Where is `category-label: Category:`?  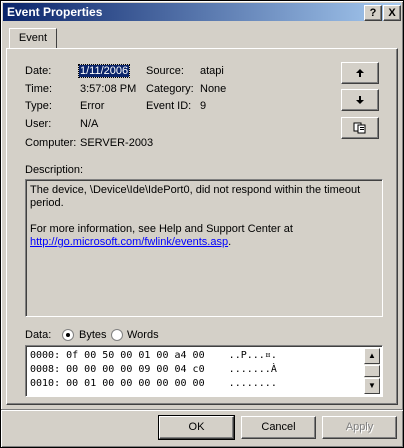 category-label: Category: is located at coordinates (170, 89).